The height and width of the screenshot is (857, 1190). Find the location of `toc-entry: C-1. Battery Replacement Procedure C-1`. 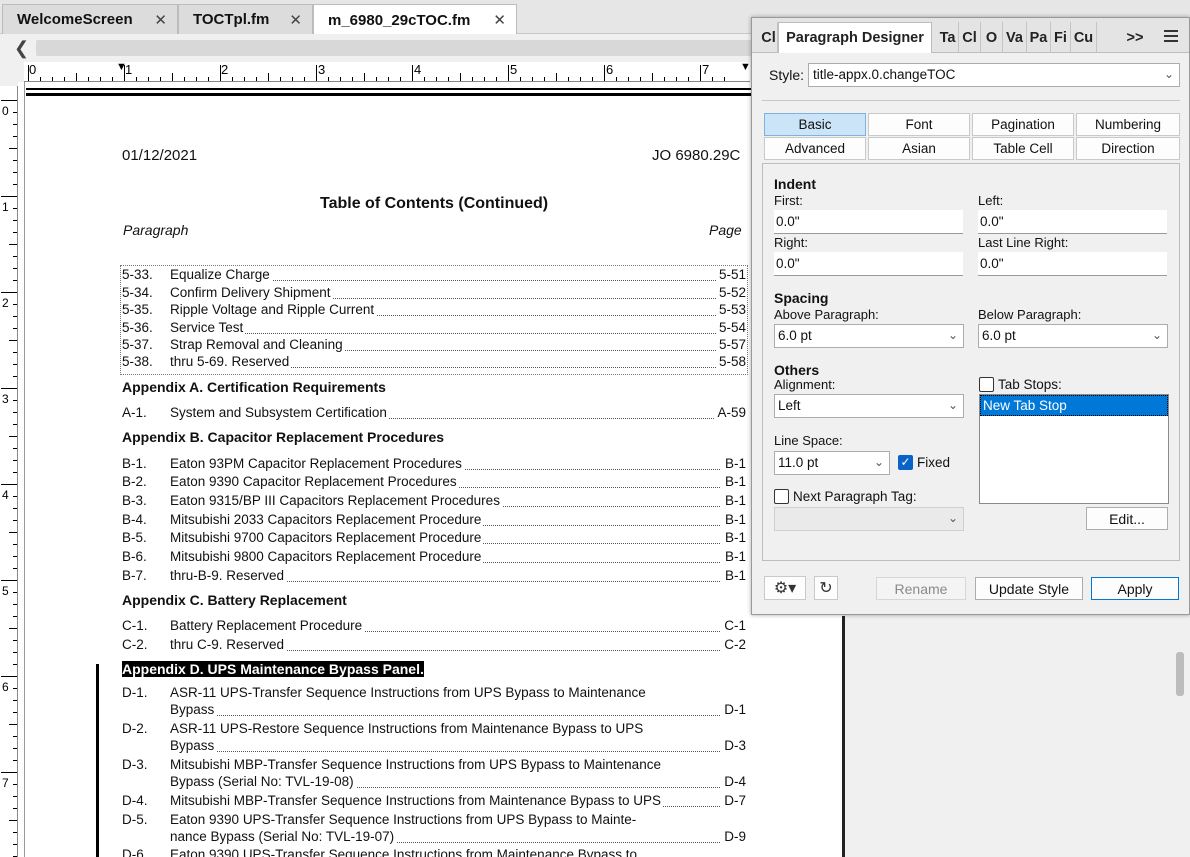

toc-entry: C-1. Battery Replacement Procedure C-1 is located at coordinates (434, 627).